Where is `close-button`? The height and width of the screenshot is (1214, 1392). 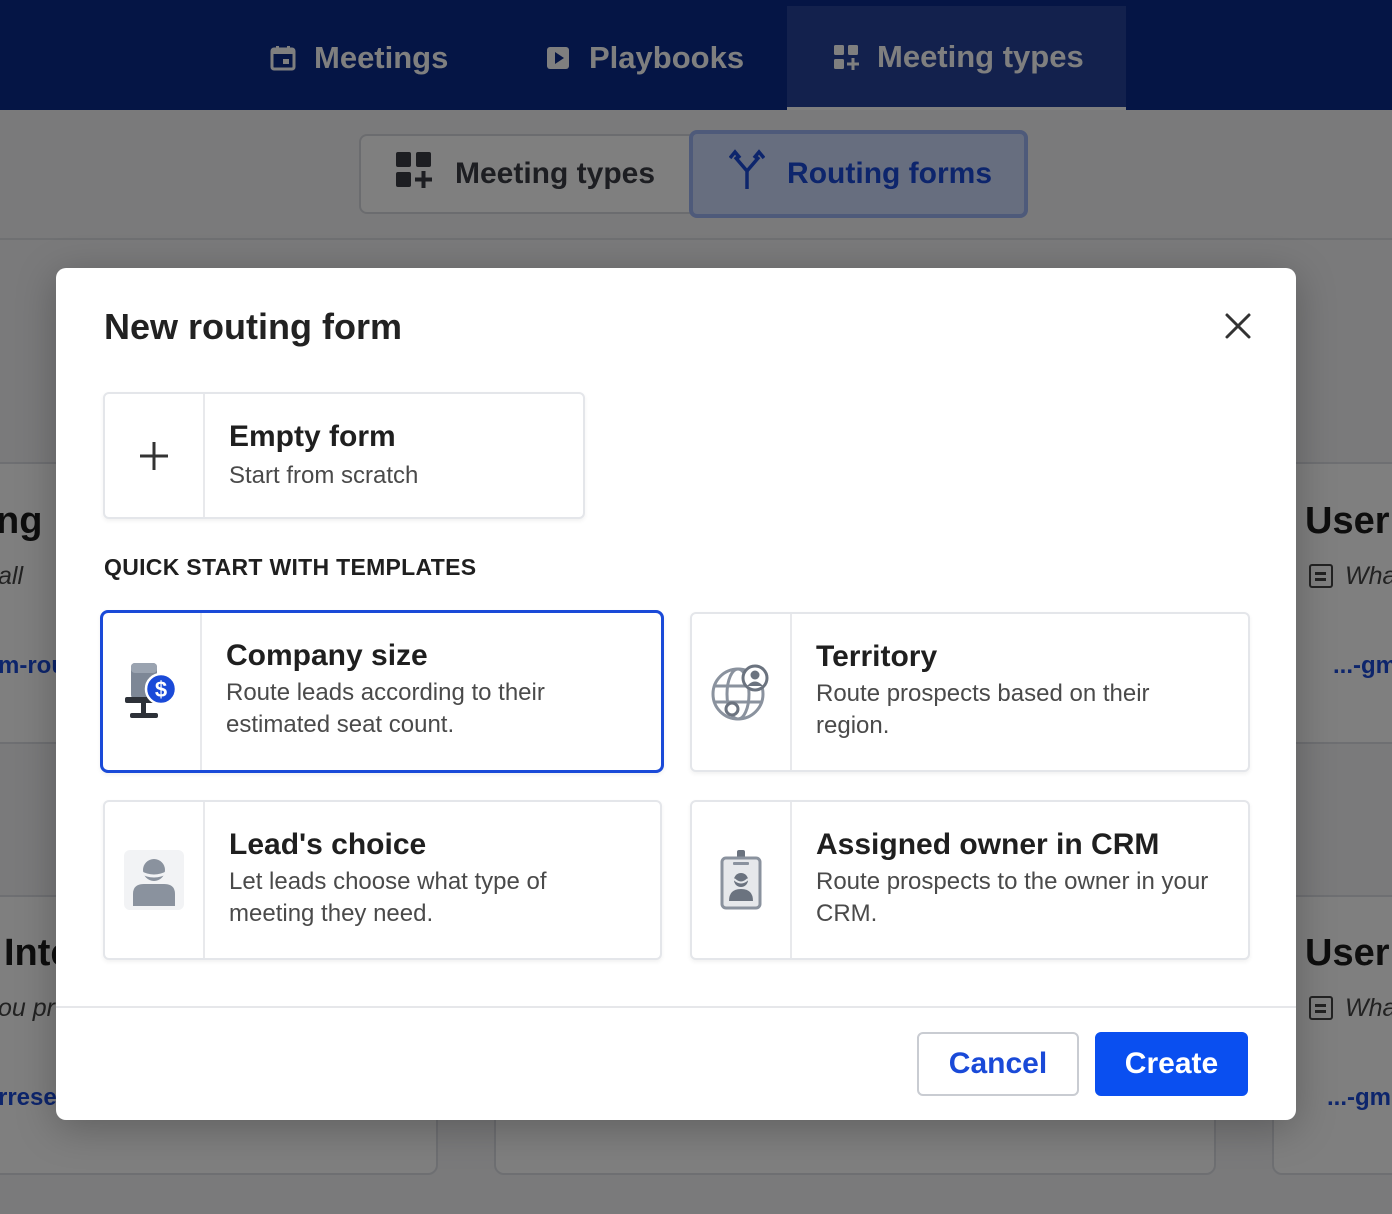 close-button is located at coordinates (1238, 328).